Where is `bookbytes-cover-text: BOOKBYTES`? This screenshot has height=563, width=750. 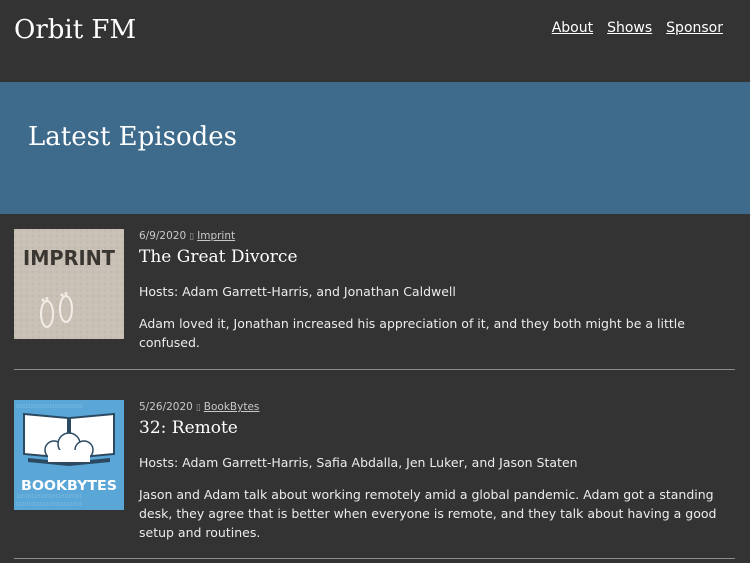 bookbytes-cover-text: BOOKBYTES is located at coordinates (69, 486).